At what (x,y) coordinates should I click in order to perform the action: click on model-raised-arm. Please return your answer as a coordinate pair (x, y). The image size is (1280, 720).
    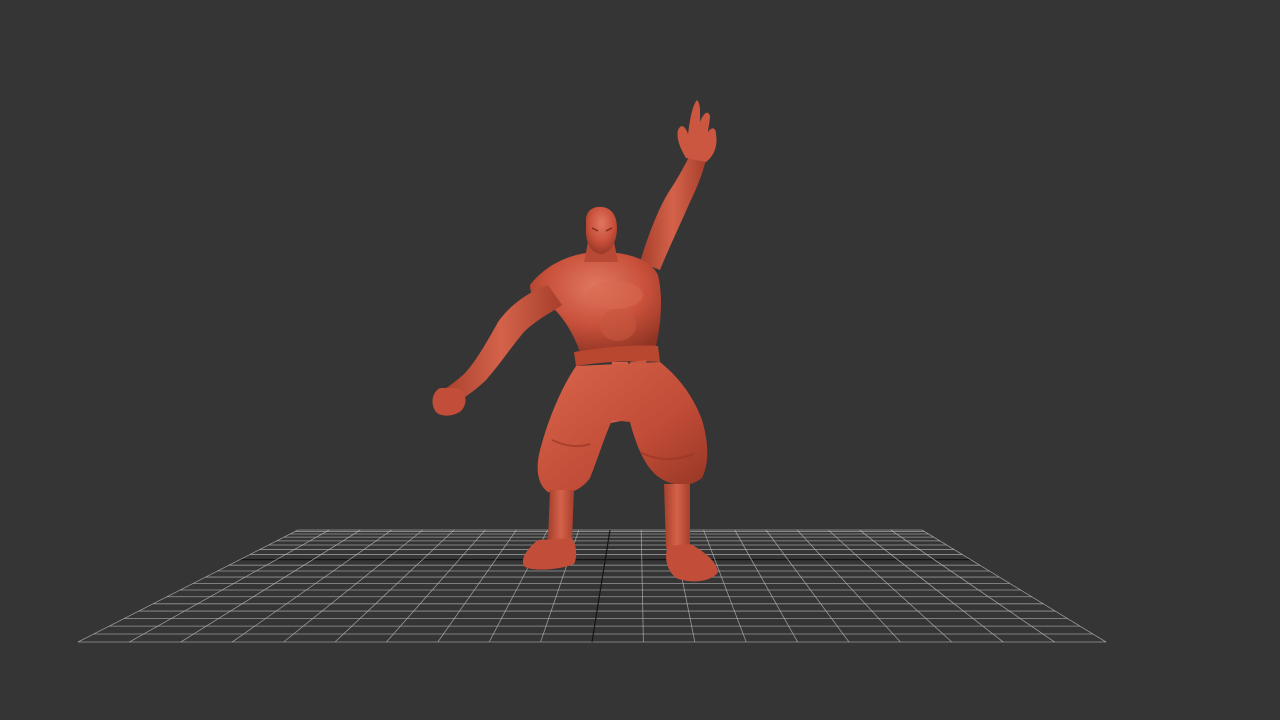
    Looking at the image, I should click on (673, 212).